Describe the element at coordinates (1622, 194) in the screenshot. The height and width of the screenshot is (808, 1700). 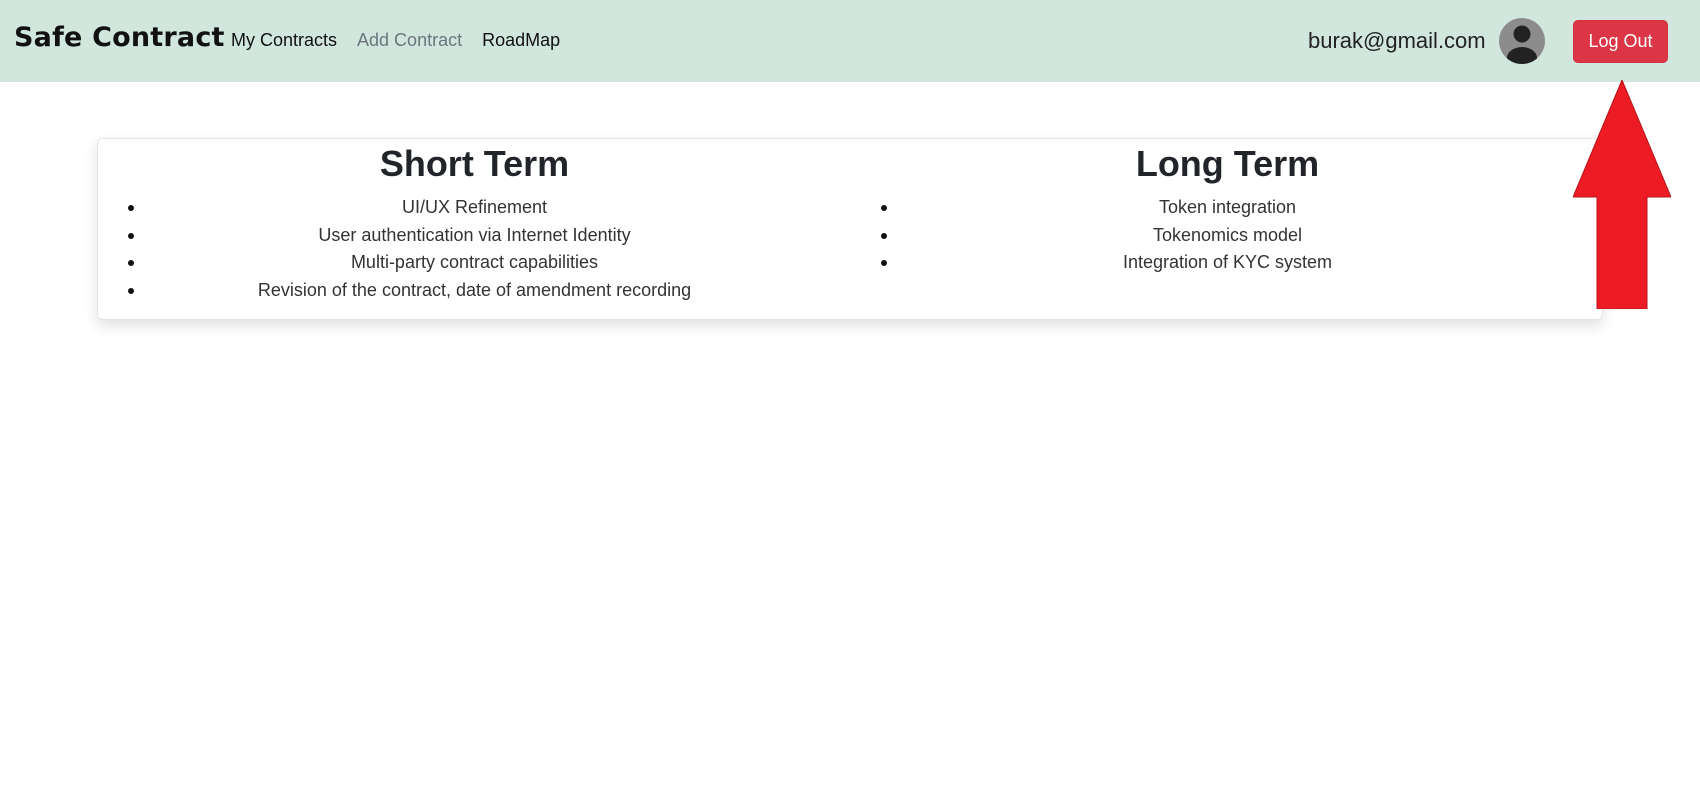
I see `arrow-up-icon` at that location.